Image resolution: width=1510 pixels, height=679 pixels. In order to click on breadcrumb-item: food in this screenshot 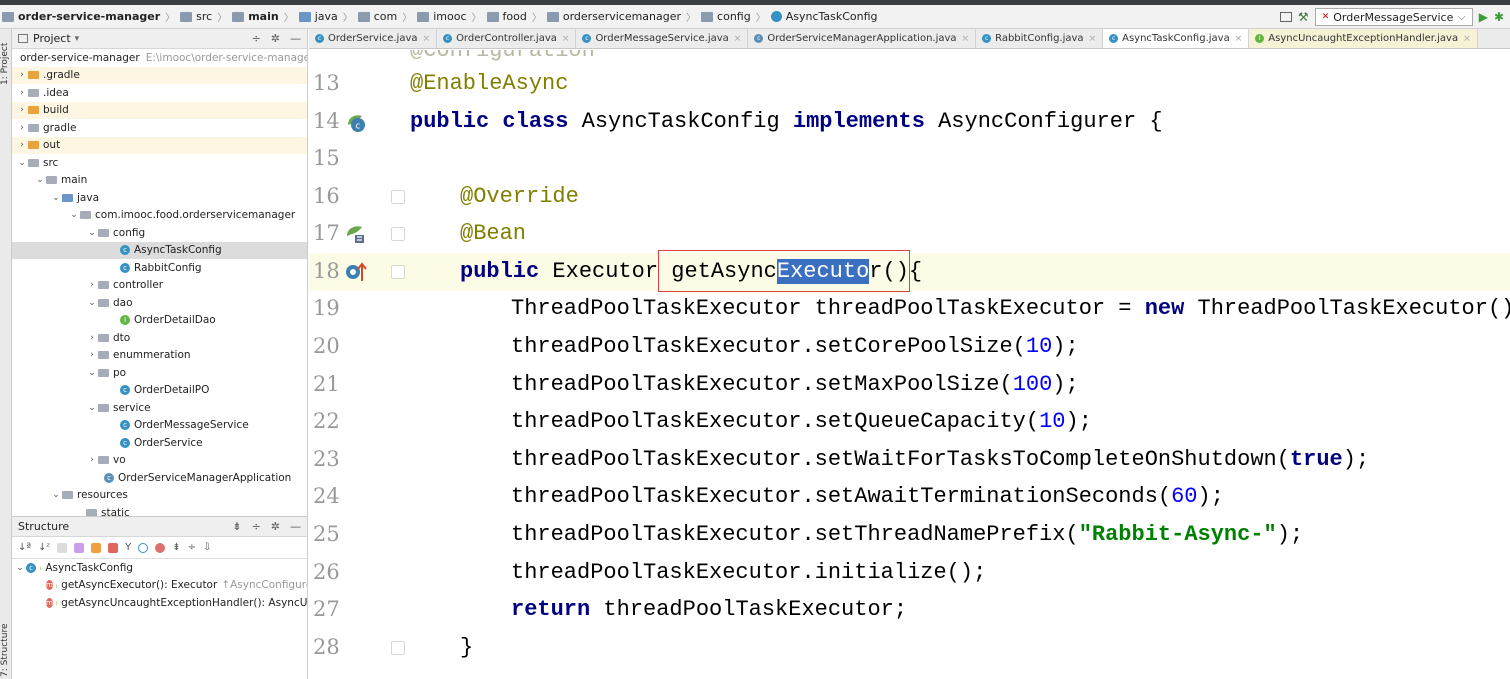, I will do `click(506, 16)`.